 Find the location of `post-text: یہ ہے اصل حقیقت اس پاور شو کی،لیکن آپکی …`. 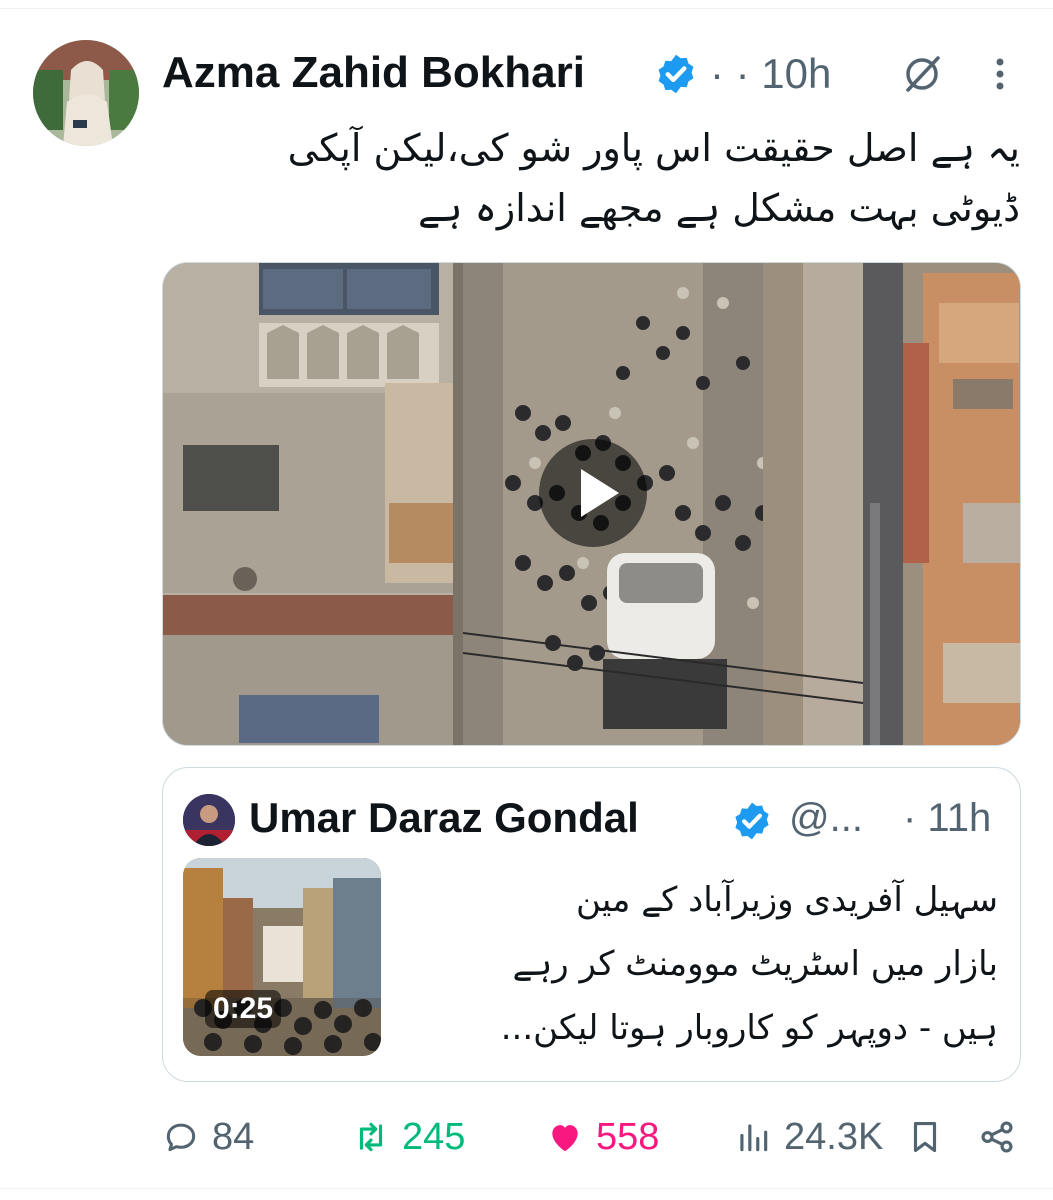

post-text: یہ ہے اصل حقیقت اس پاور شو کی،لیکن آپکی … is located at coordinates (590, 178).